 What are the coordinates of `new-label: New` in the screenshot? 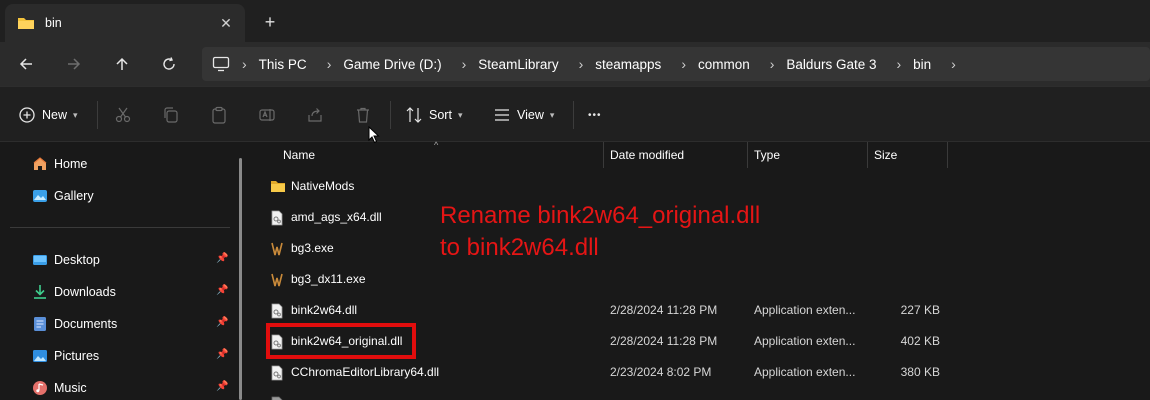 It's located at (55, 115).